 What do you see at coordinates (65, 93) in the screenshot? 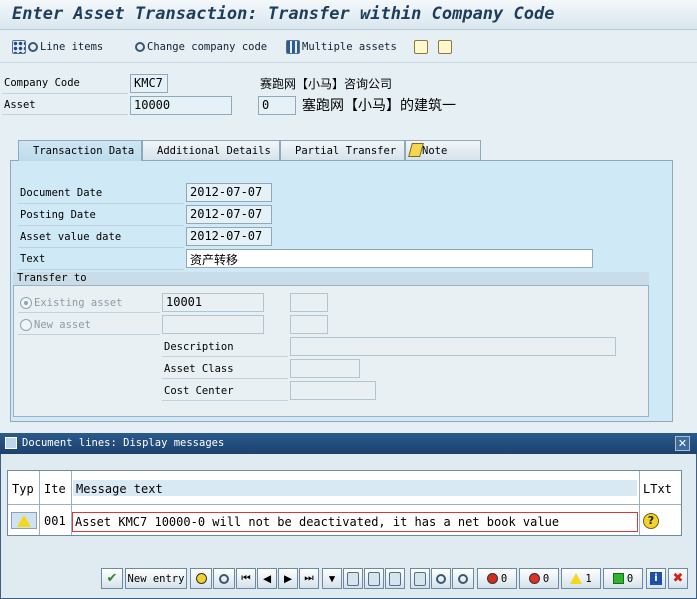
I see `company-code-underline` at bounding box center [65, 93].